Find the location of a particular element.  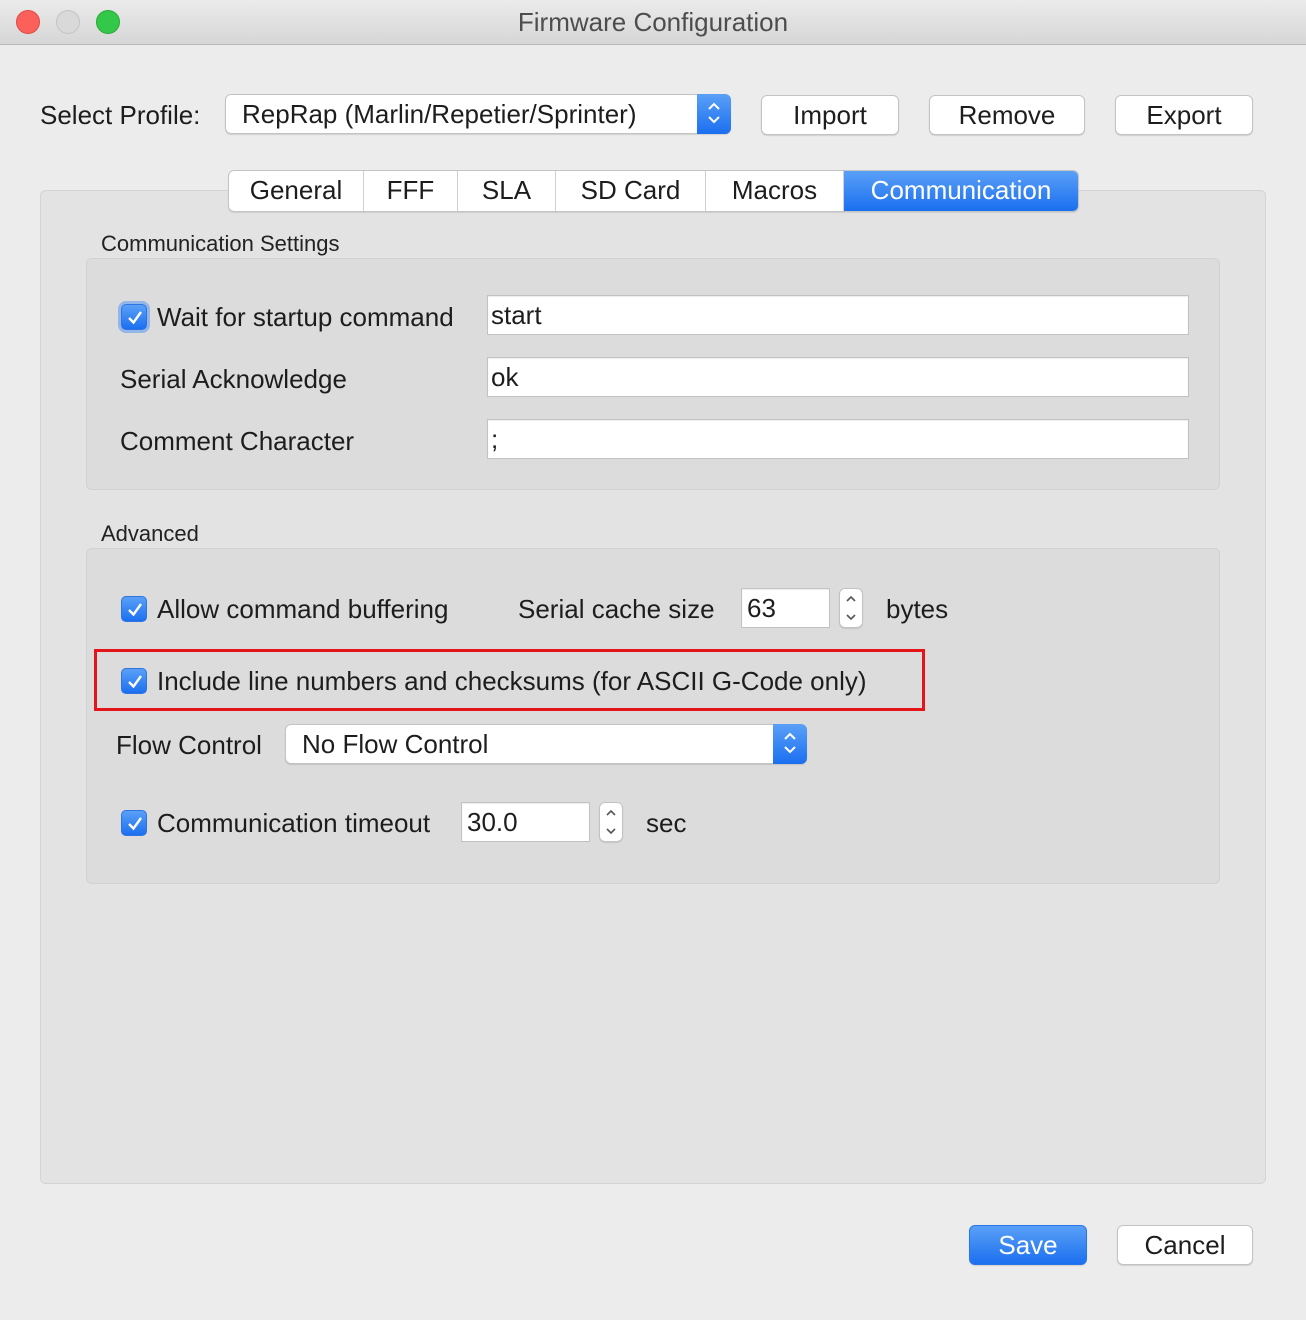

save-button: Save is located at coordinates (1028, 1245).